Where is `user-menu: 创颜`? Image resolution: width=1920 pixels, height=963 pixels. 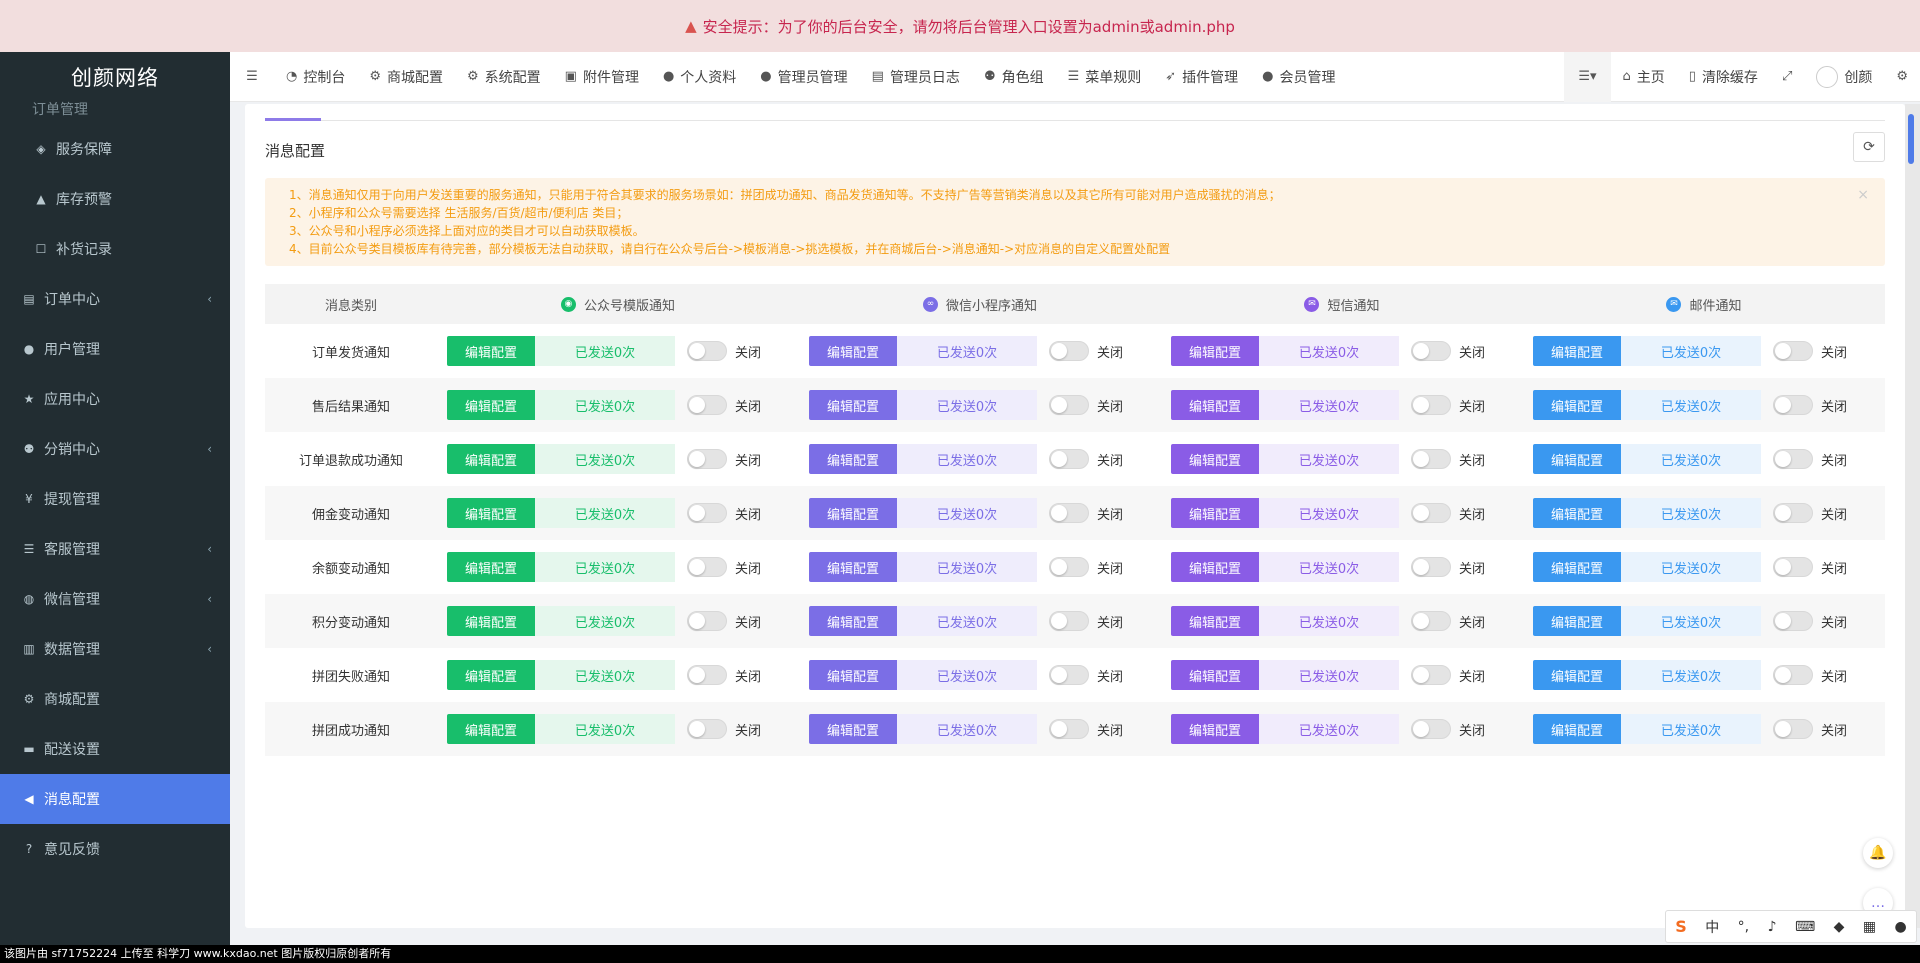 user-menu: 创颜 is located at coordinates (1844, 77).